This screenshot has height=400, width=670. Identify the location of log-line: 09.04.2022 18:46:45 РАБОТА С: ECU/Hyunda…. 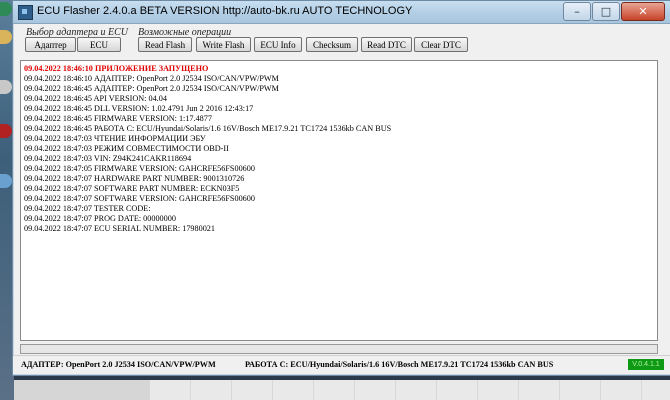
(208, 128).